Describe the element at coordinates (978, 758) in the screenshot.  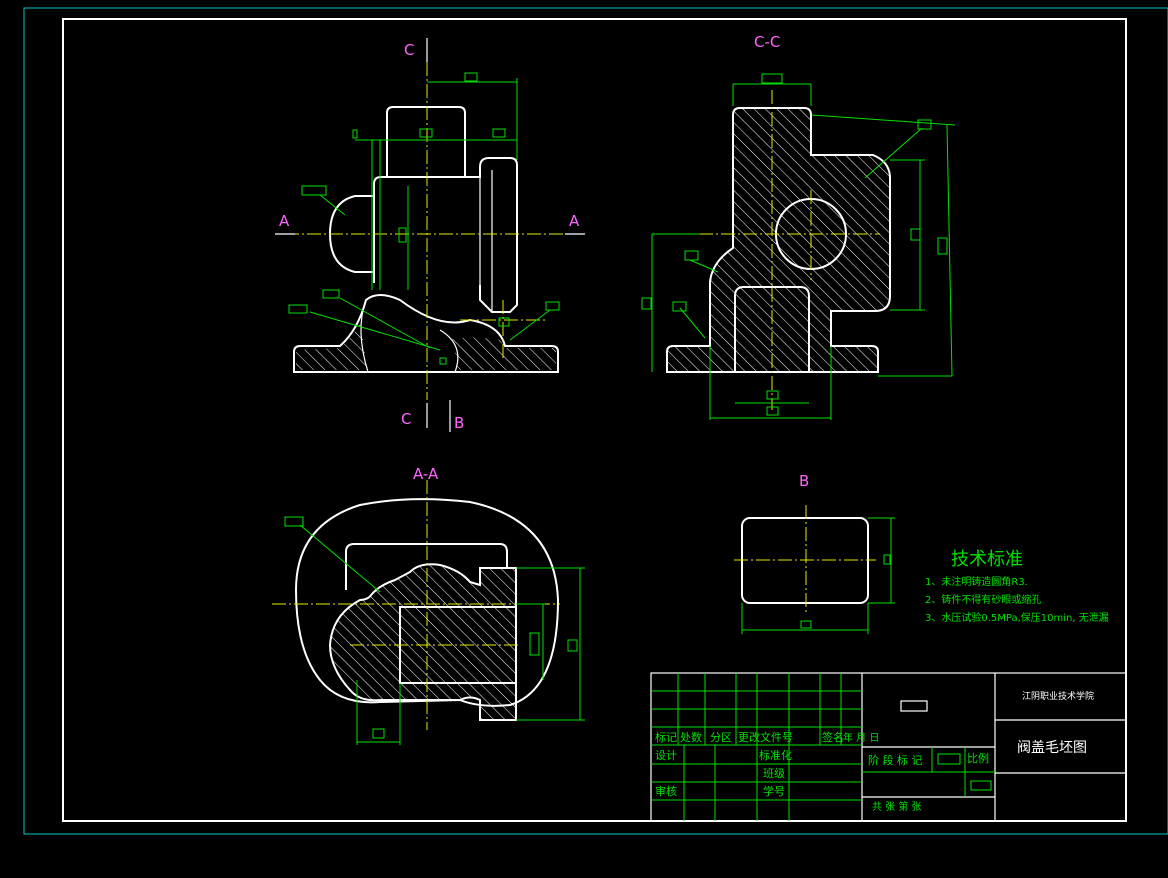
I see `title-scale: 比例` at that location.